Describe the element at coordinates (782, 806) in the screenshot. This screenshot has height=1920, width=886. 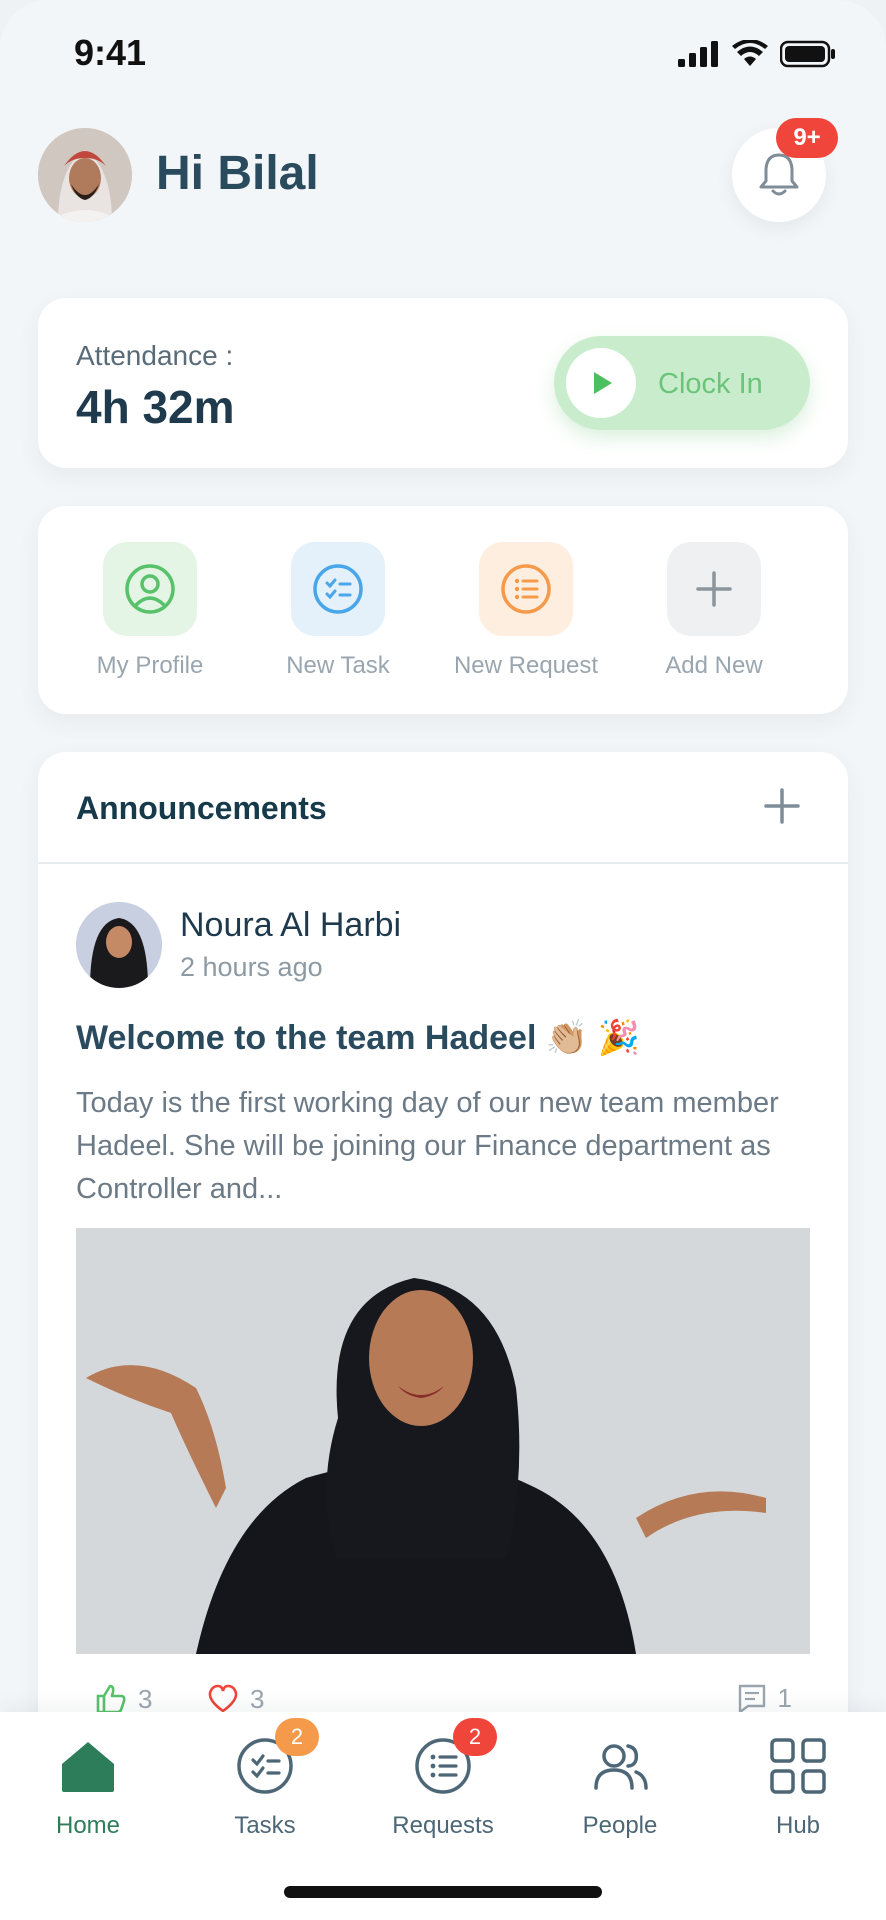
I see `add-announcement-icon` at that location.